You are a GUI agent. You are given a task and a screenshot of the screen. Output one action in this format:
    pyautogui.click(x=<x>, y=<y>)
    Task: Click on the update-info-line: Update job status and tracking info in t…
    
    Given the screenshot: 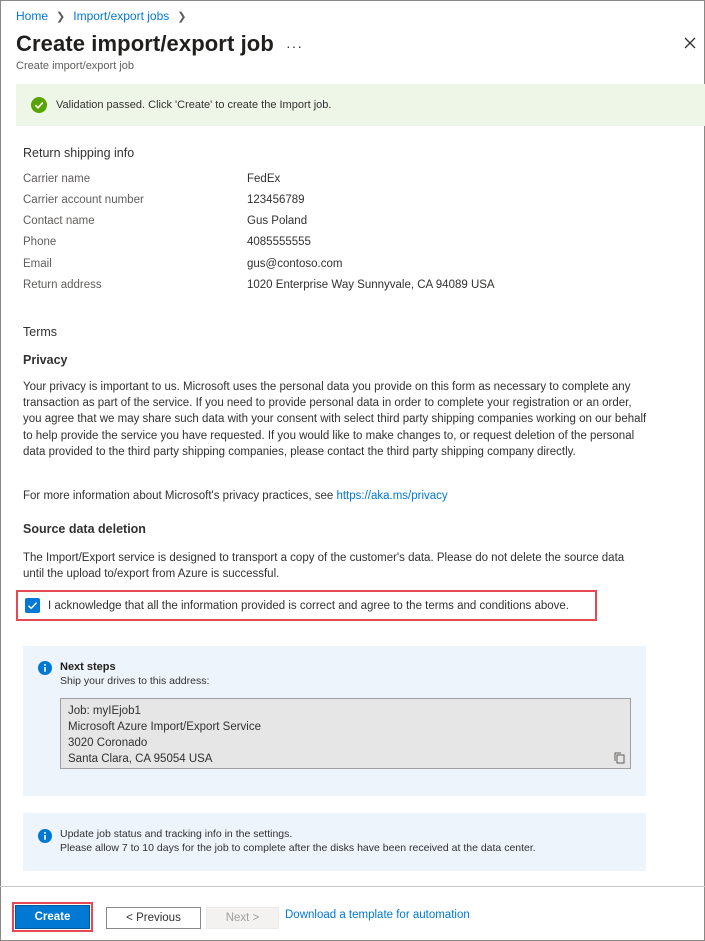 What is the action you would take?
    pyautogui.click(x=176, y=834)
    